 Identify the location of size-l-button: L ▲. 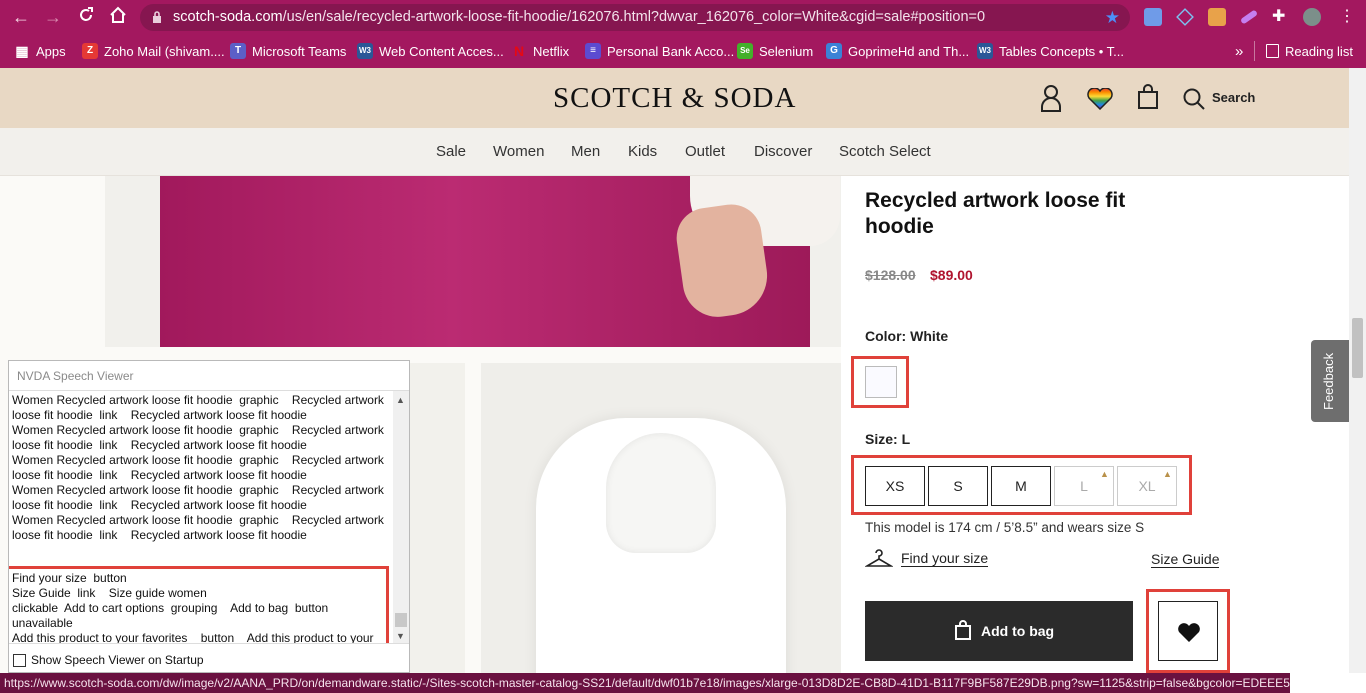
(1084, 486).